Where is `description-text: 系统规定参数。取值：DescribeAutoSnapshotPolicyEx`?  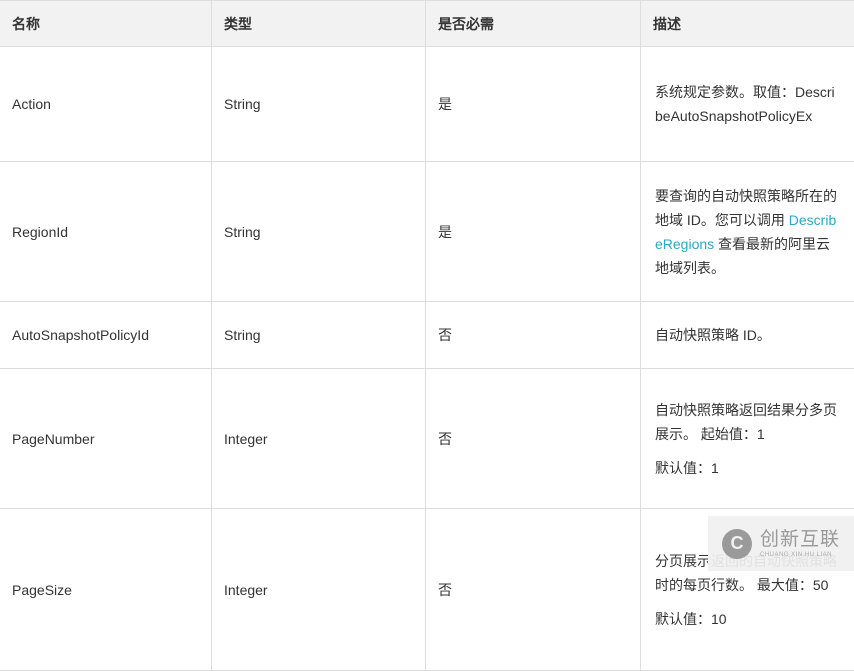
description-text: 系统规定参数。取值：DescribeAutoSnapshotPolicyEx is located at coordinates (748, 104).